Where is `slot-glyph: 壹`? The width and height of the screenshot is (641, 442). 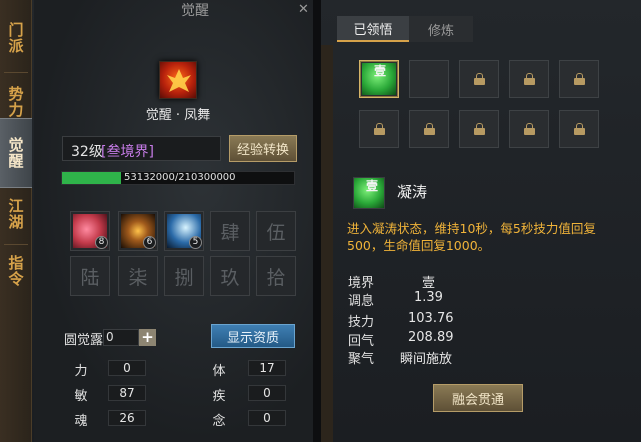 slot-glyph: 壹 is located at coordinates (380, 71).